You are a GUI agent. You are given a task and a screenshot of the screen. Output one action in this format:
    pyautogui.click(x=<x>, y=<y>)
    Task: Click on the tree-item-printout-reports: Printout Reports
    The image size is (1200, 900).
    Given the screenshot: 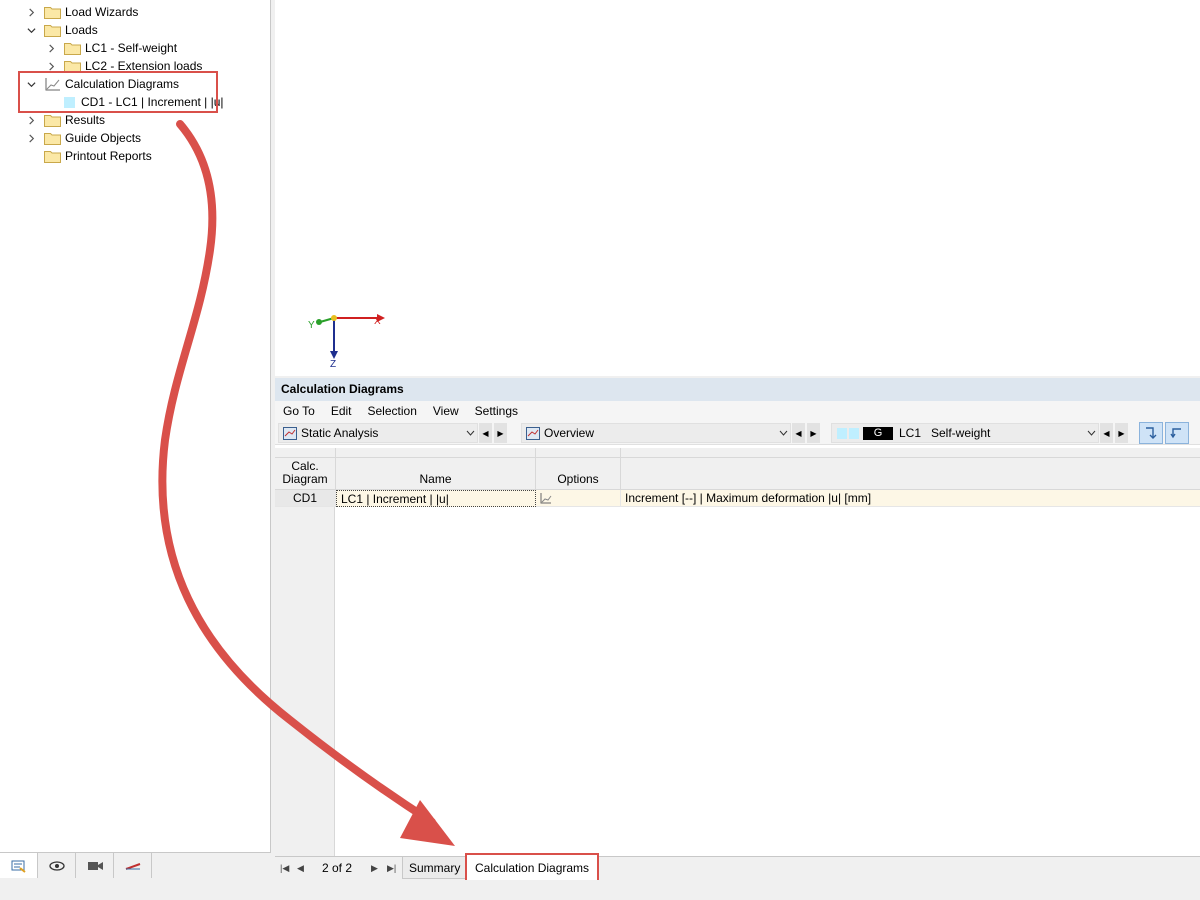 What is the action you would take?
    pyautogui.click(x=98, y=156)
    